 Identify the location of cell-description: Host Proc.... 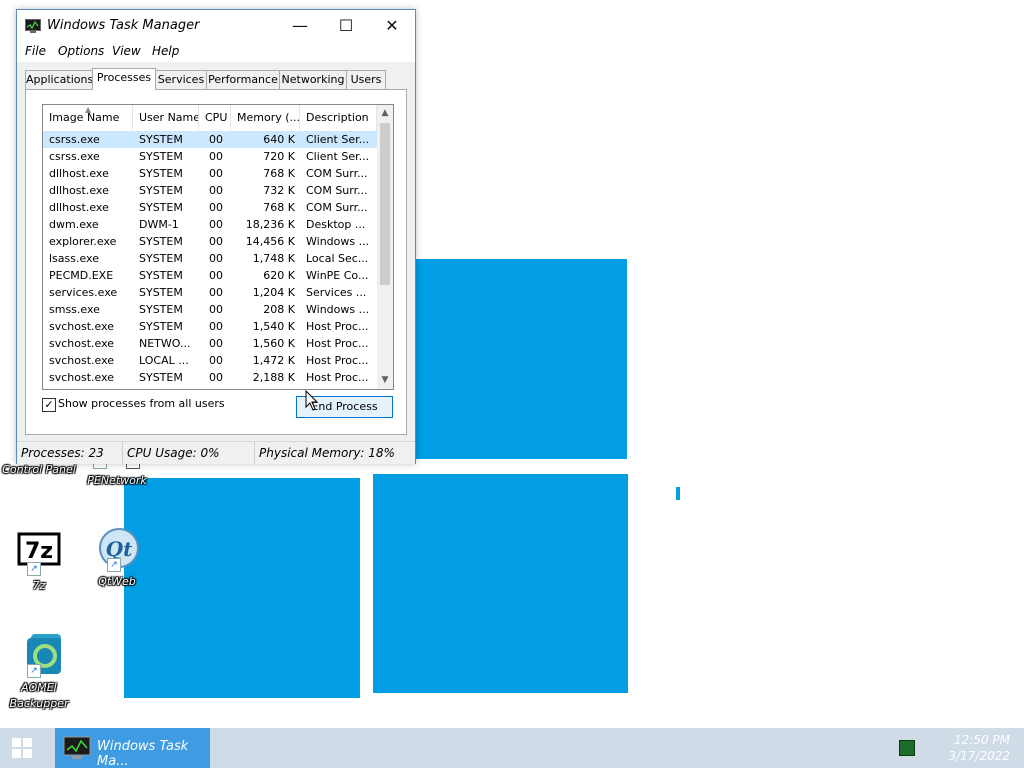
(337, 343).